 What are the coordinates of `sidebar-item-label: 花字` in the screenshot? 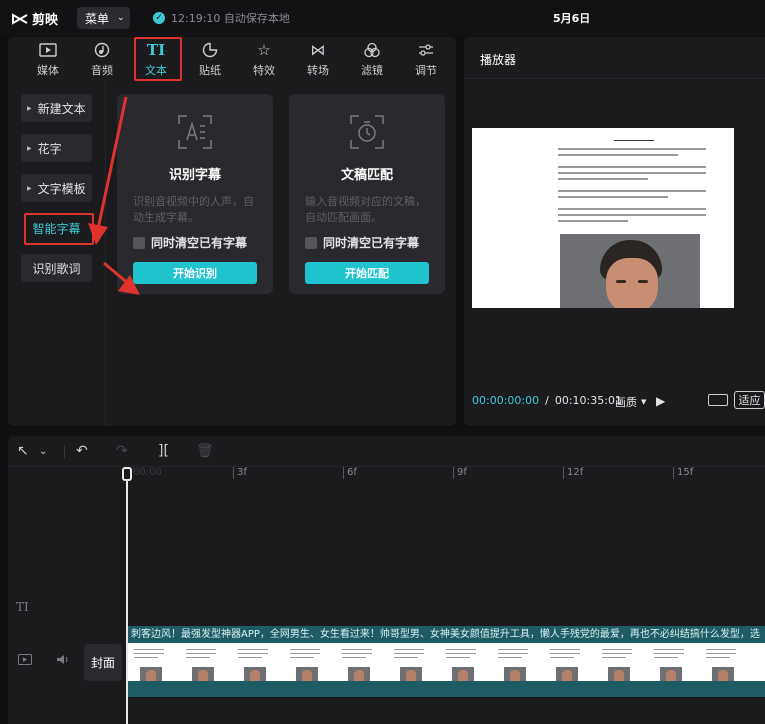 It's located at (49, 148).